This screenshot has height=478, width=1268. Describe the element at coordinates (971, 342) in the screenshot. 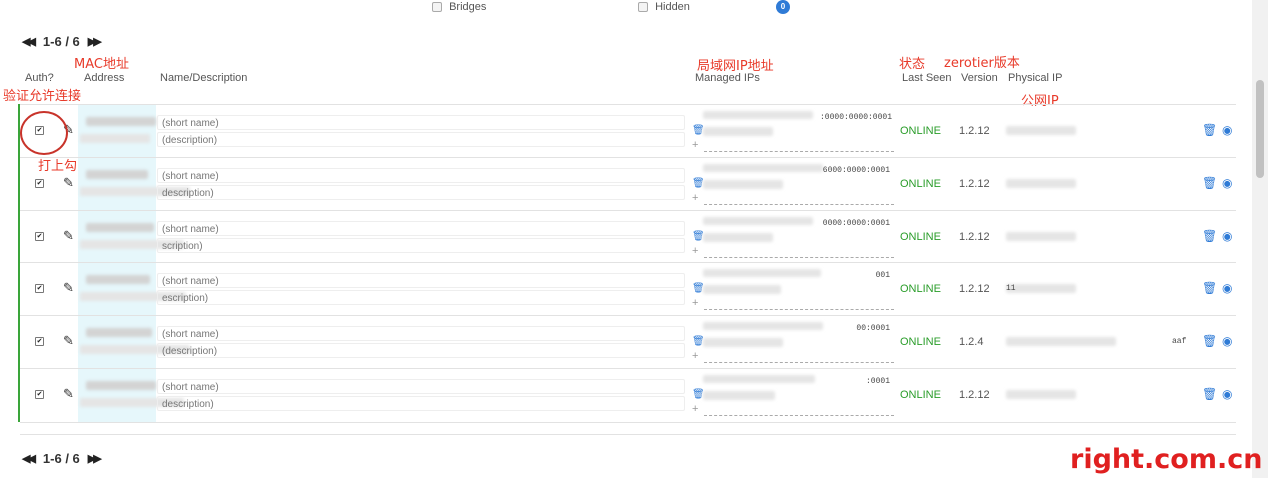

I see `version-value: 1.2.4` at that location.